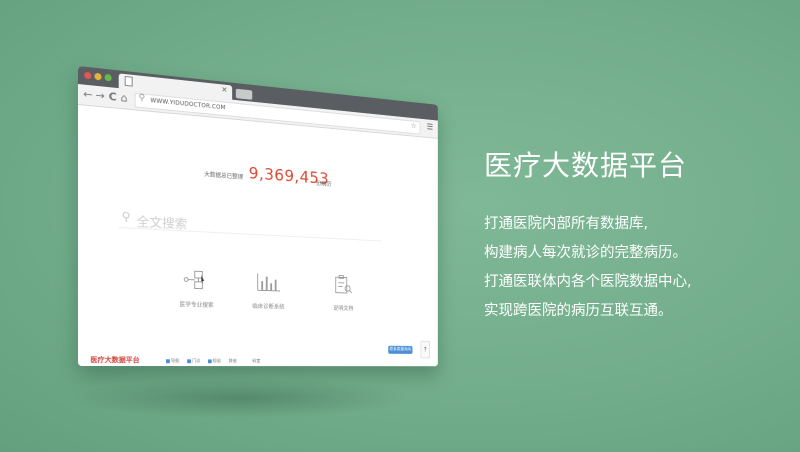 The height and width of the screenshot is (452, 800). I want to click on promo-line: 构建病人每次就诊的完整病历。, so click(585, 253).